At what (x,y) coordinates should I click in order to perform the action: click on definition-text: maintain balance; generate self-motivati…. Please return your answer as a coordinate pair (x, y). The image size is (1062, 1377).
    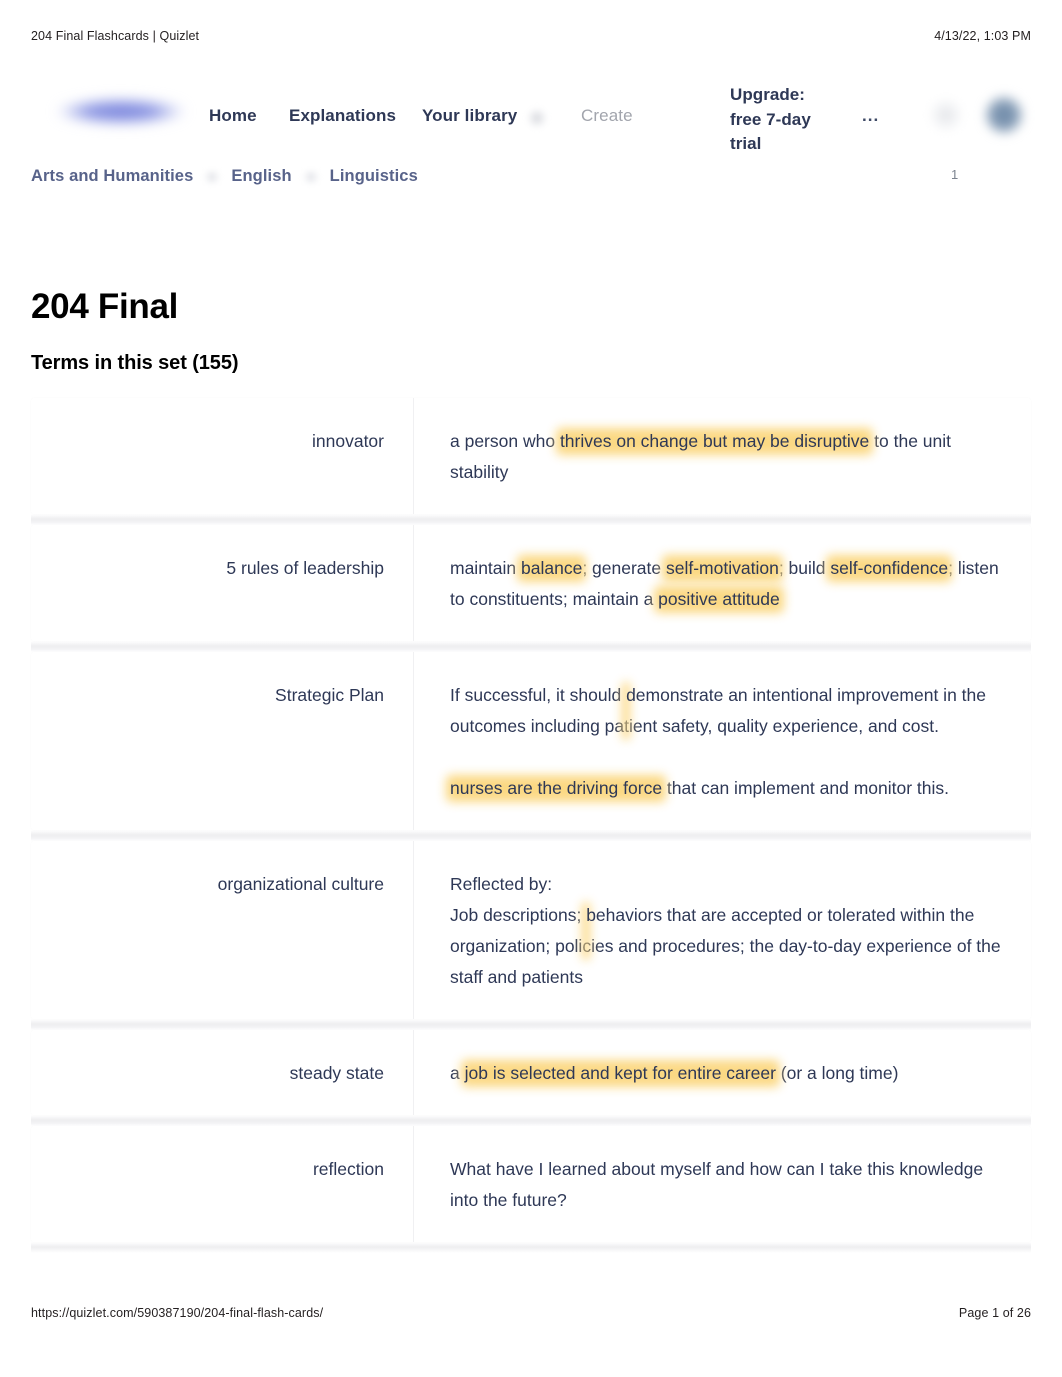
    Looking at the image, I should click on (722, 583).